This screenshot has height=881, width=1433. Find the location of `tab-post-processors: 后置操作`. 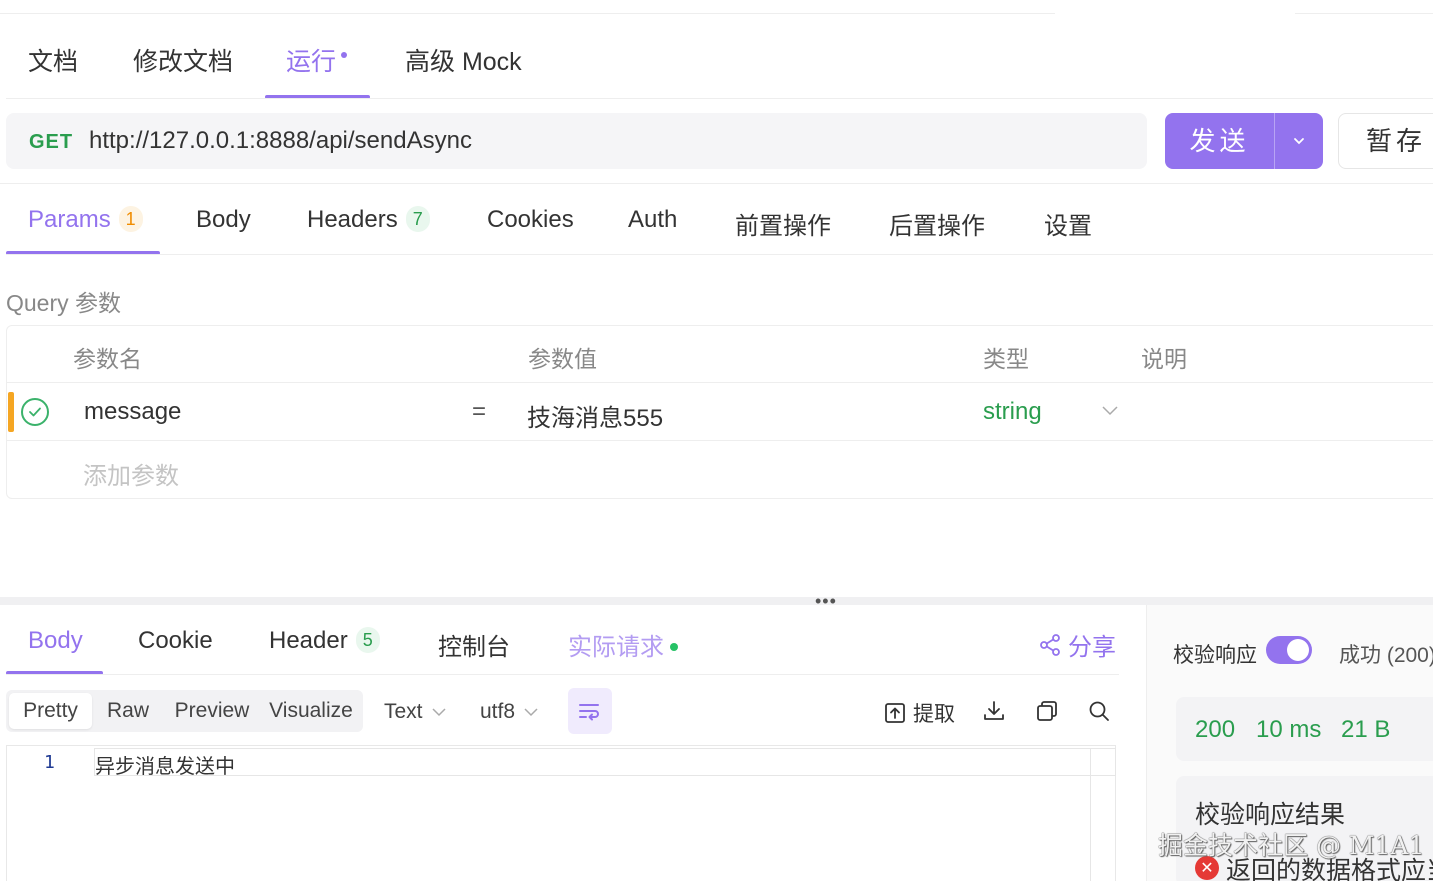

tab-post-processors: 后置操作 is located at coordinates (937, 223).